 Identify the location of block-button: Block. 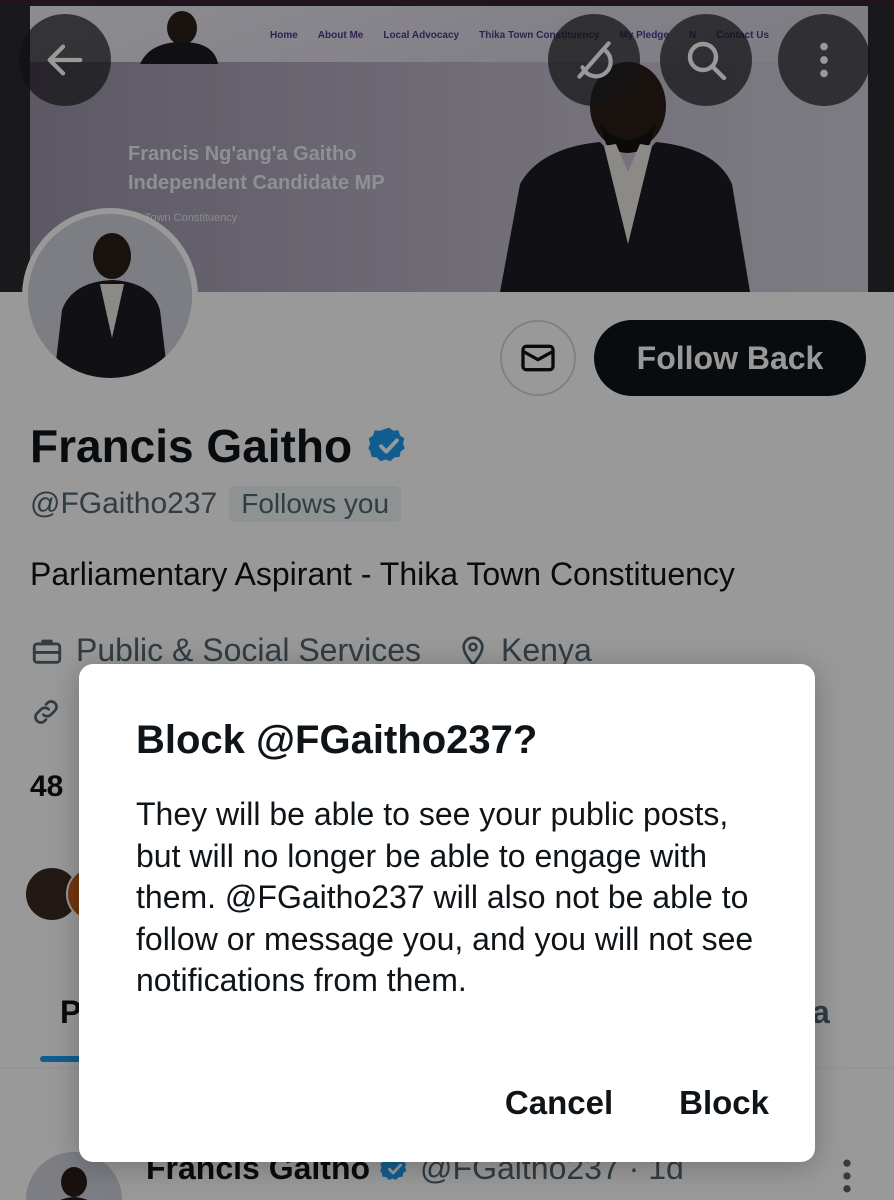
(724, 1103).